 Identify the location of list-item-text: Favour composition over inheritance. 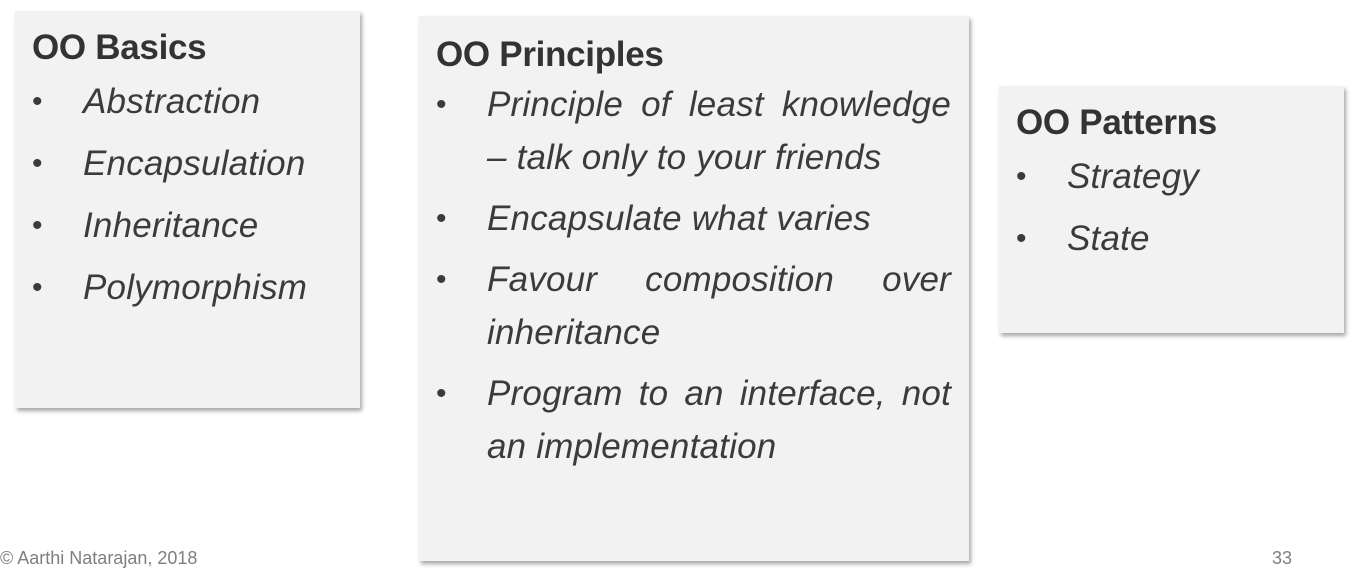
(719, 306).